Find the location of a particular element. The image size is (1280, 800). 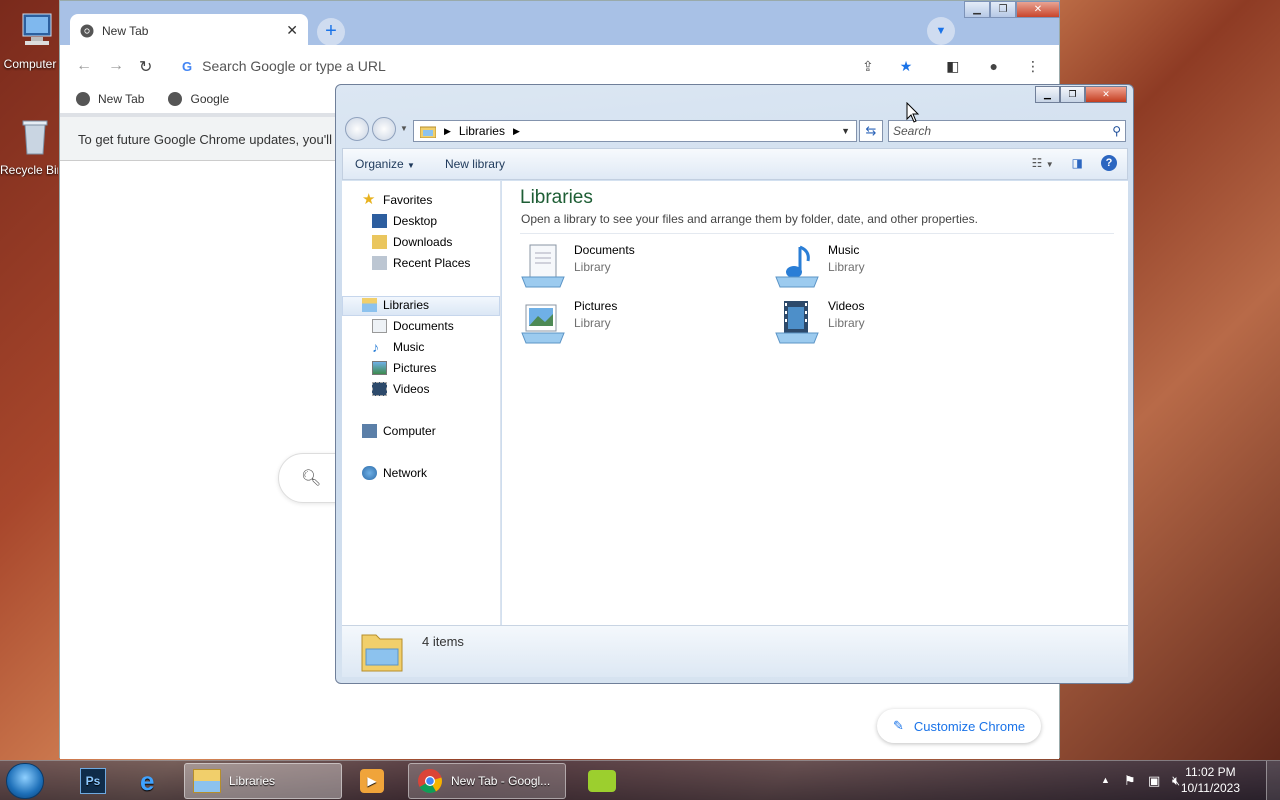

bookmark-google: Google is located at coordinates (198, 99).